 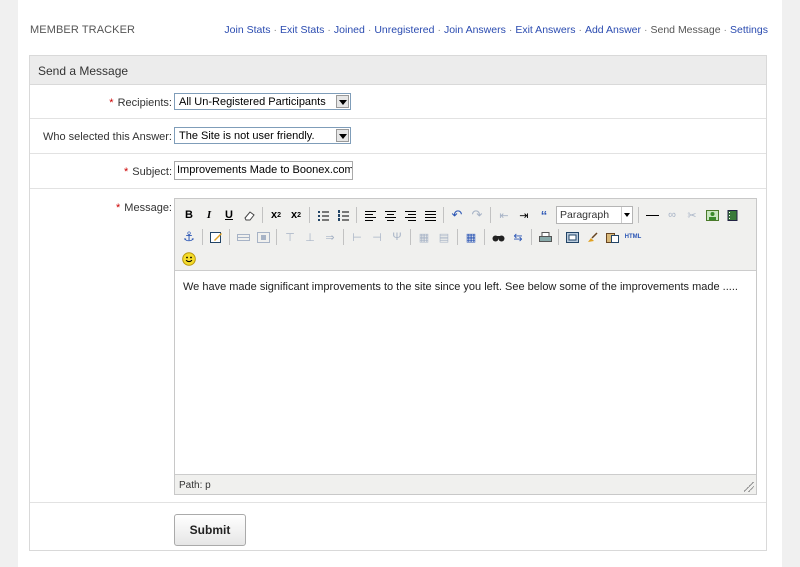 I want to click on table-row-props-icon, so click(x=243, y=237).